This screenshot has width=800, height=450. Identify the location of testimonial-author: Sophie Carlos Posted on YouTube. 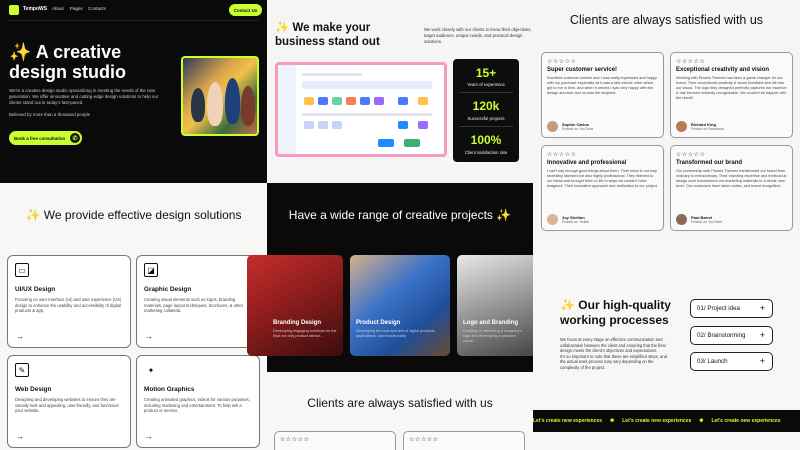
(570, 126).